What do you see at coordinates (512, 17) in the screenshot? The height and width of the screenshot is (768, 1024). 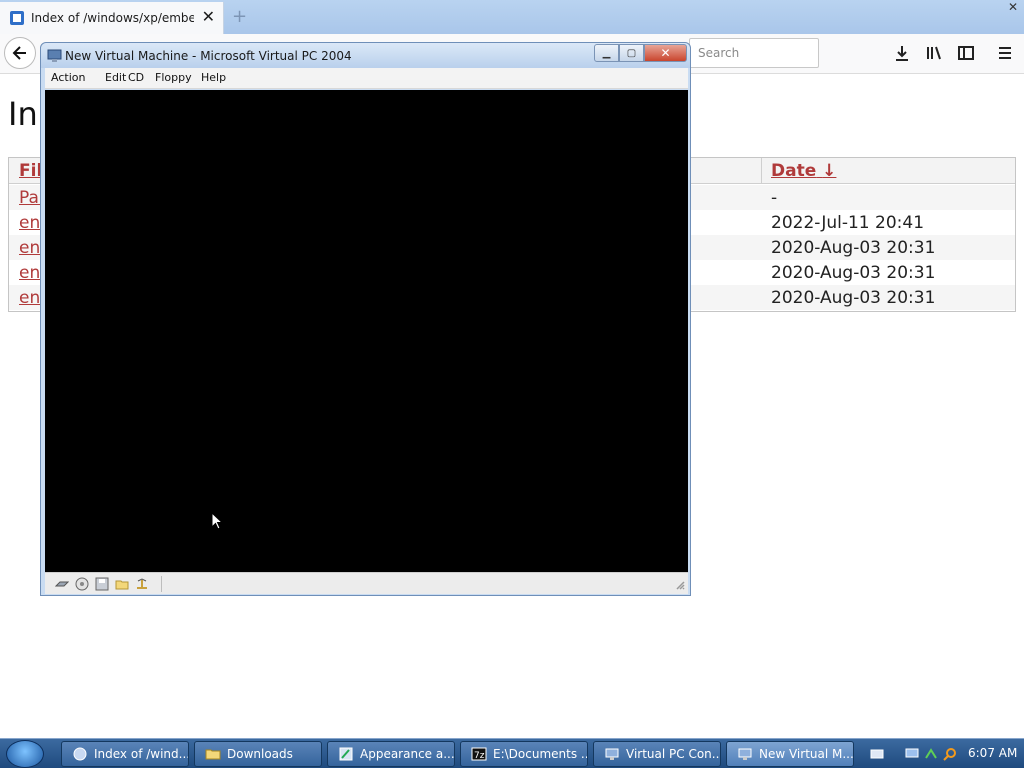 I see `browser-tab-bar: Index of /windows/xp/embedde ✕ + ✕` at bounding box center [512, 17].